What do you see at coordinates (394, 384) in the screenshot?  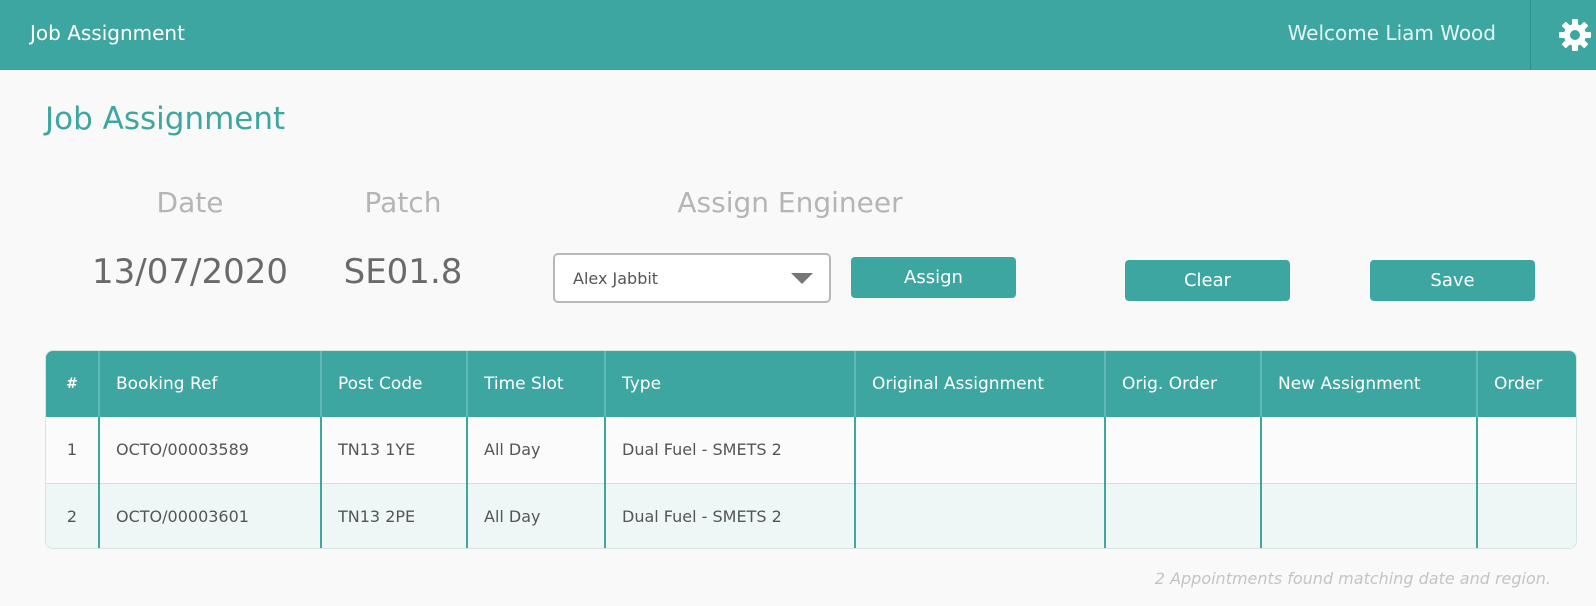 I see `column-header-post-code: Post Code` at bounding box center [394, 384].